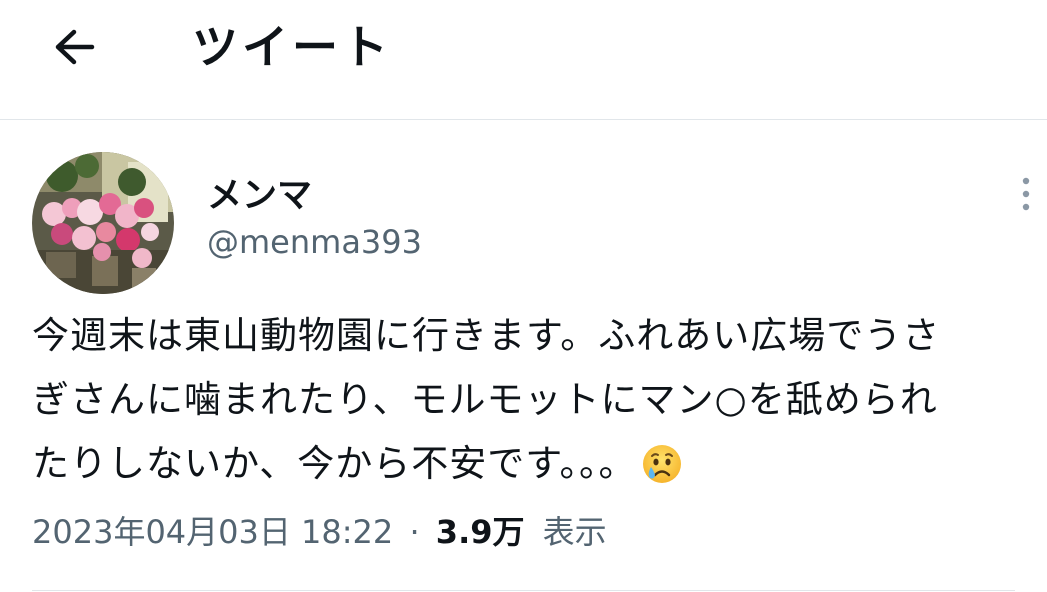 This screenshot has width=1047, height=592. I want to click on tweet-text-line: たりしないか、今から不安です。。。, so click(532, 468).